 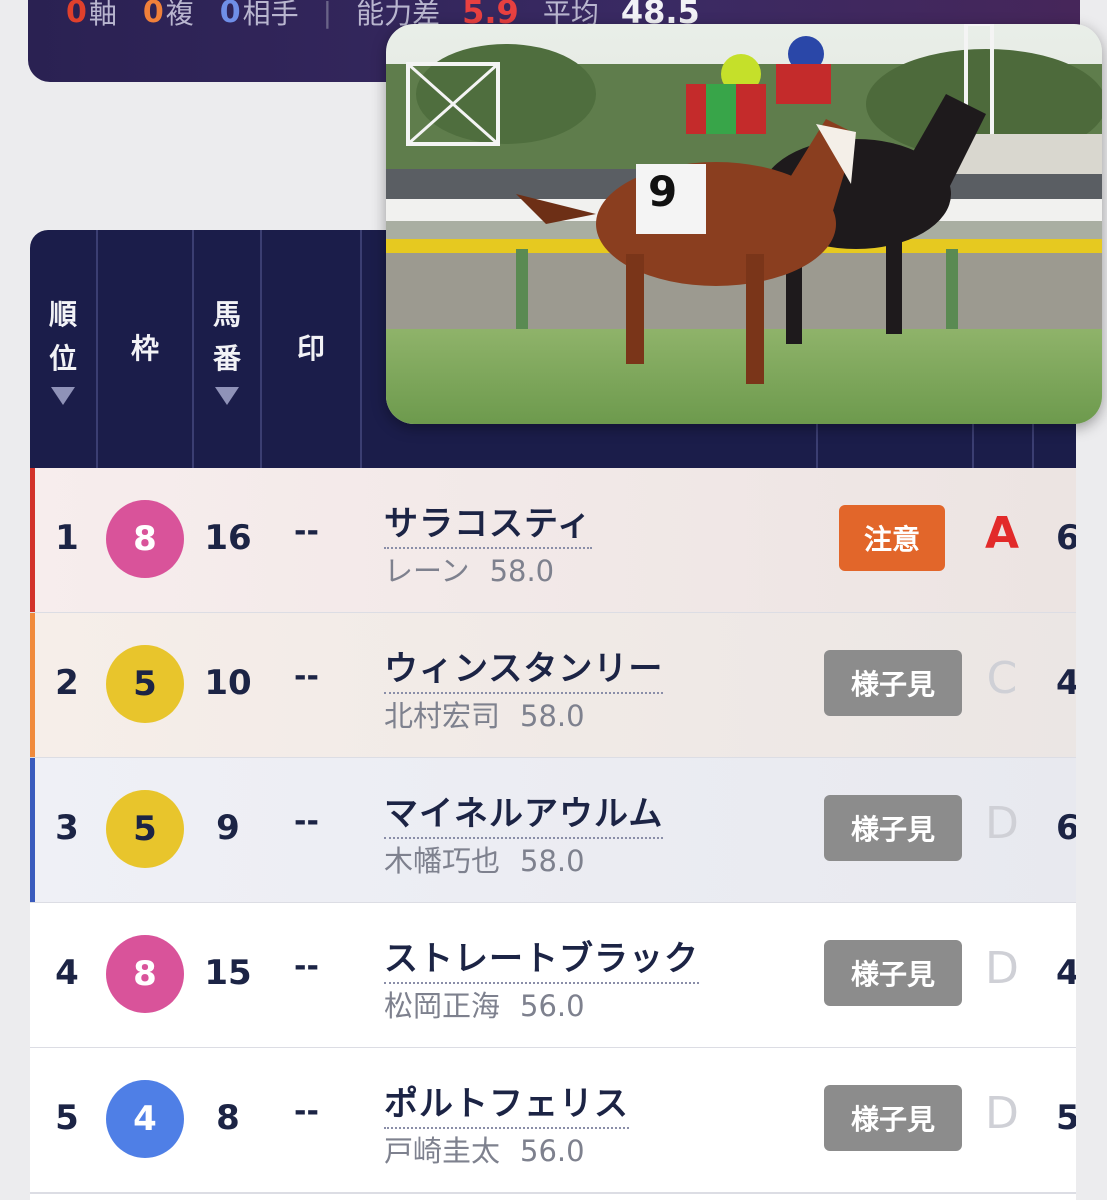 I want to click on header-rank: 順 位, so click(x=64, y=349).